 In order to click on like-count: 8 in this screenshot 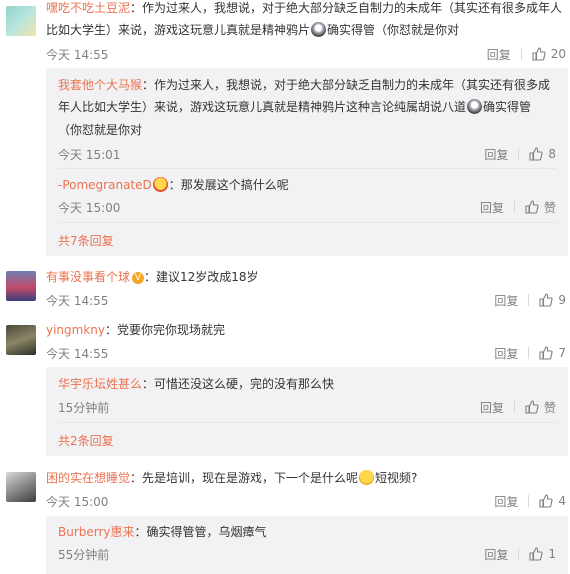, I will do `click(552, 154)`.